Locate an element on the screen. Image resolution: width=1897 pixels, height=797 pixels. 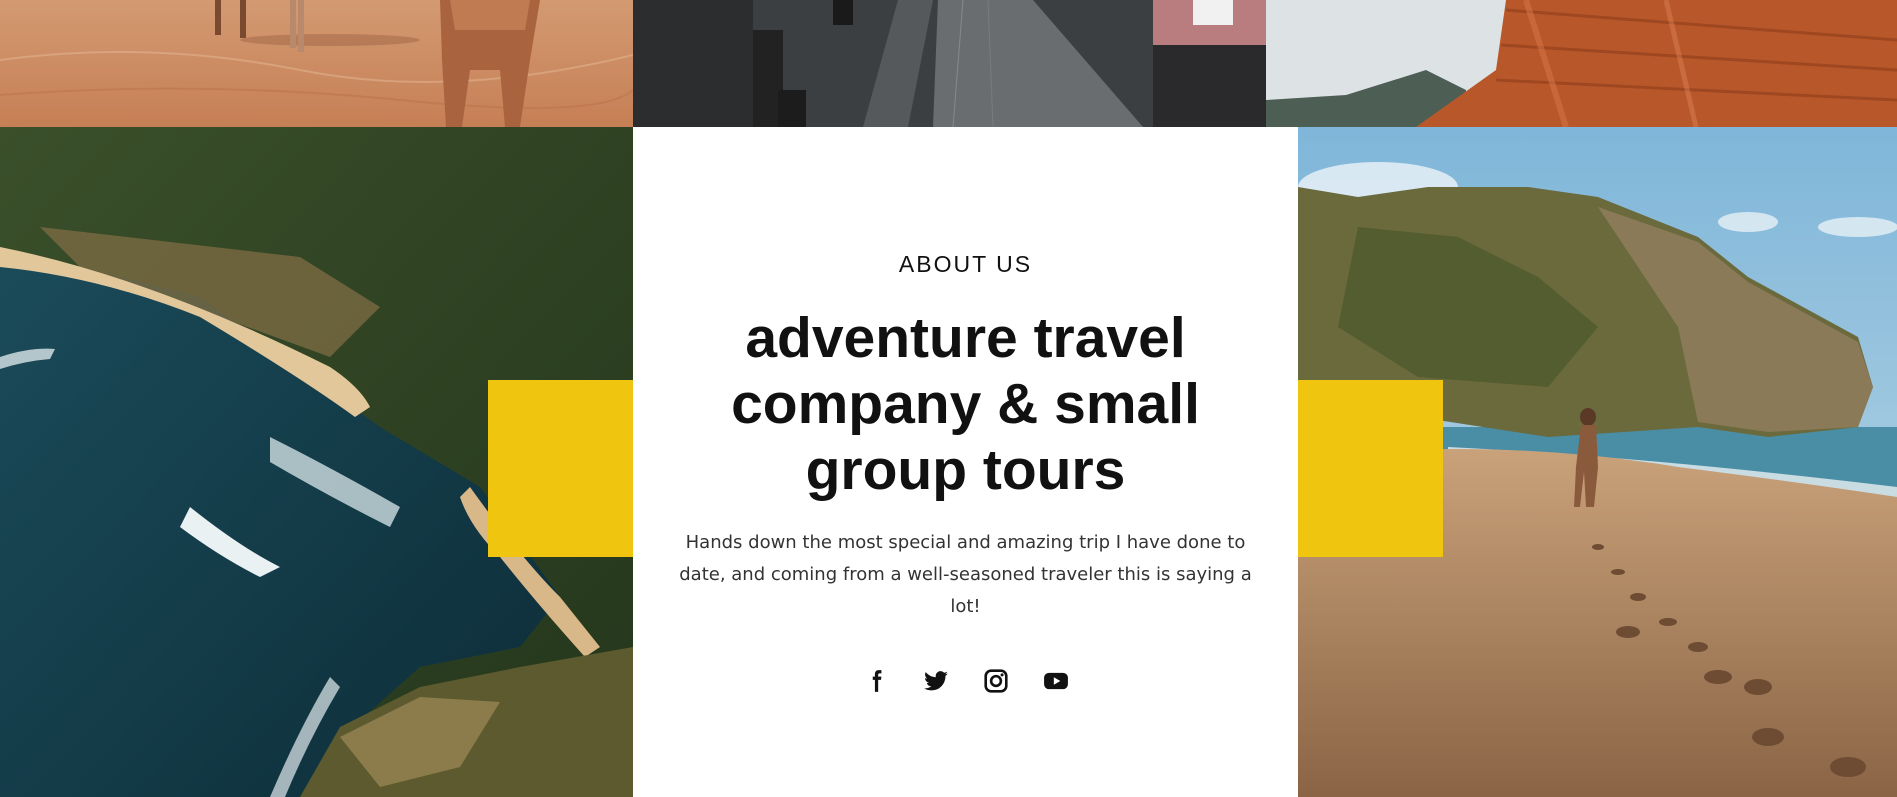
social-links is located at coordinates (965, 681).